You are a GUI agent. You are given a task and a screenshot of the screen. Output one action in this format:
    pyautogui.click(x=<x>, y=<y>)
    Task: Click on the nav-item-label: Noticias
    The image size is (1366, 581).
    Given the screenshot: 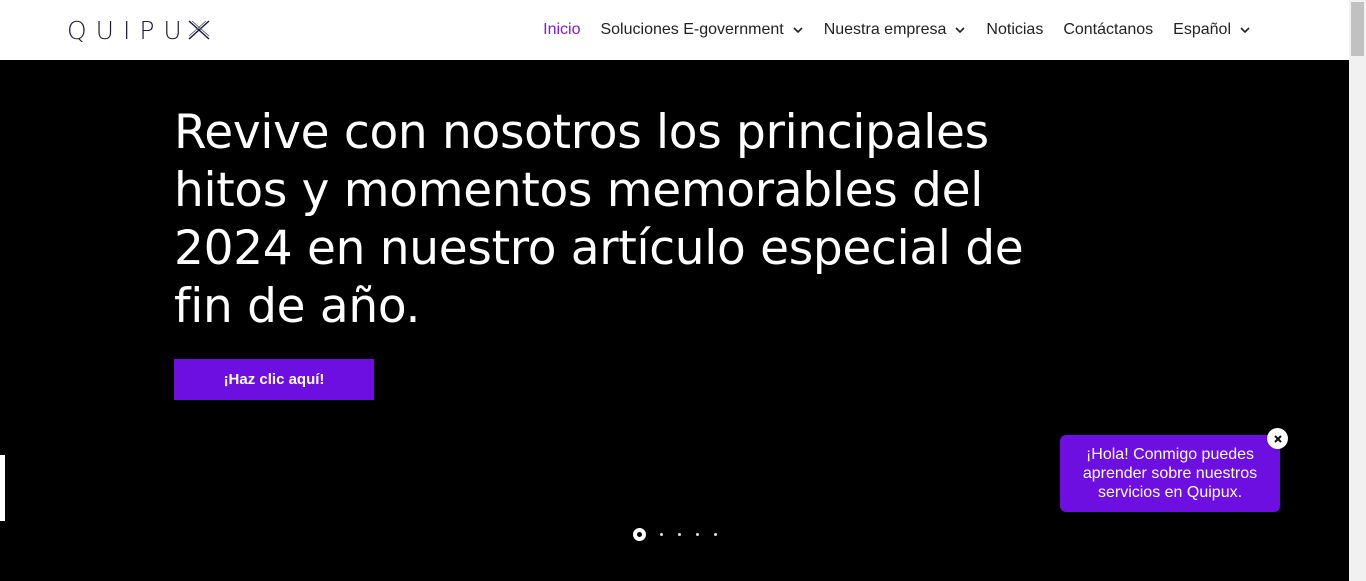 What is the action you would take?
    pyautogui.click(x=1015, y=29)
    